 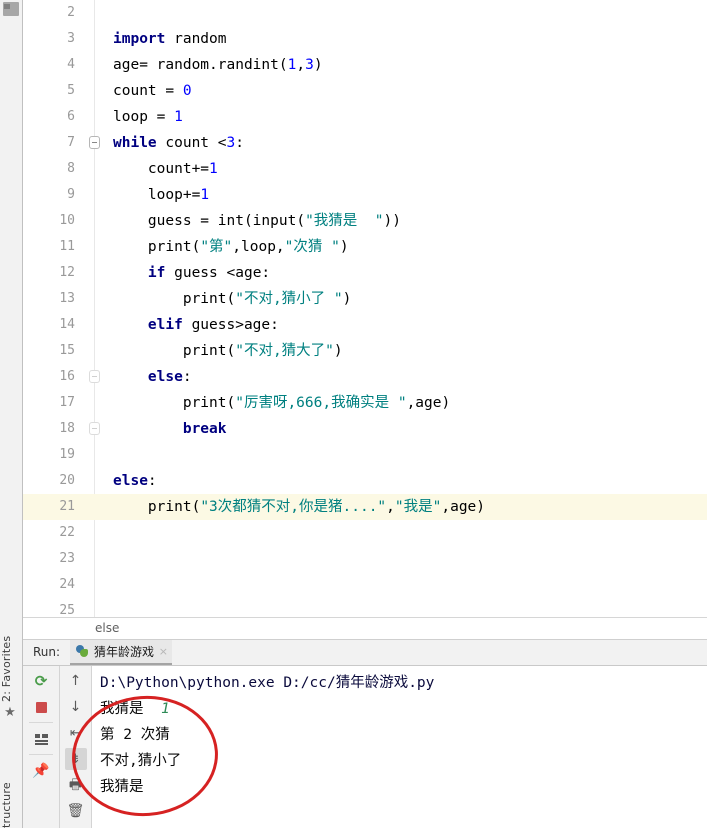 I want to click on code-token-plain: loop =, so click(x=144, y=117).